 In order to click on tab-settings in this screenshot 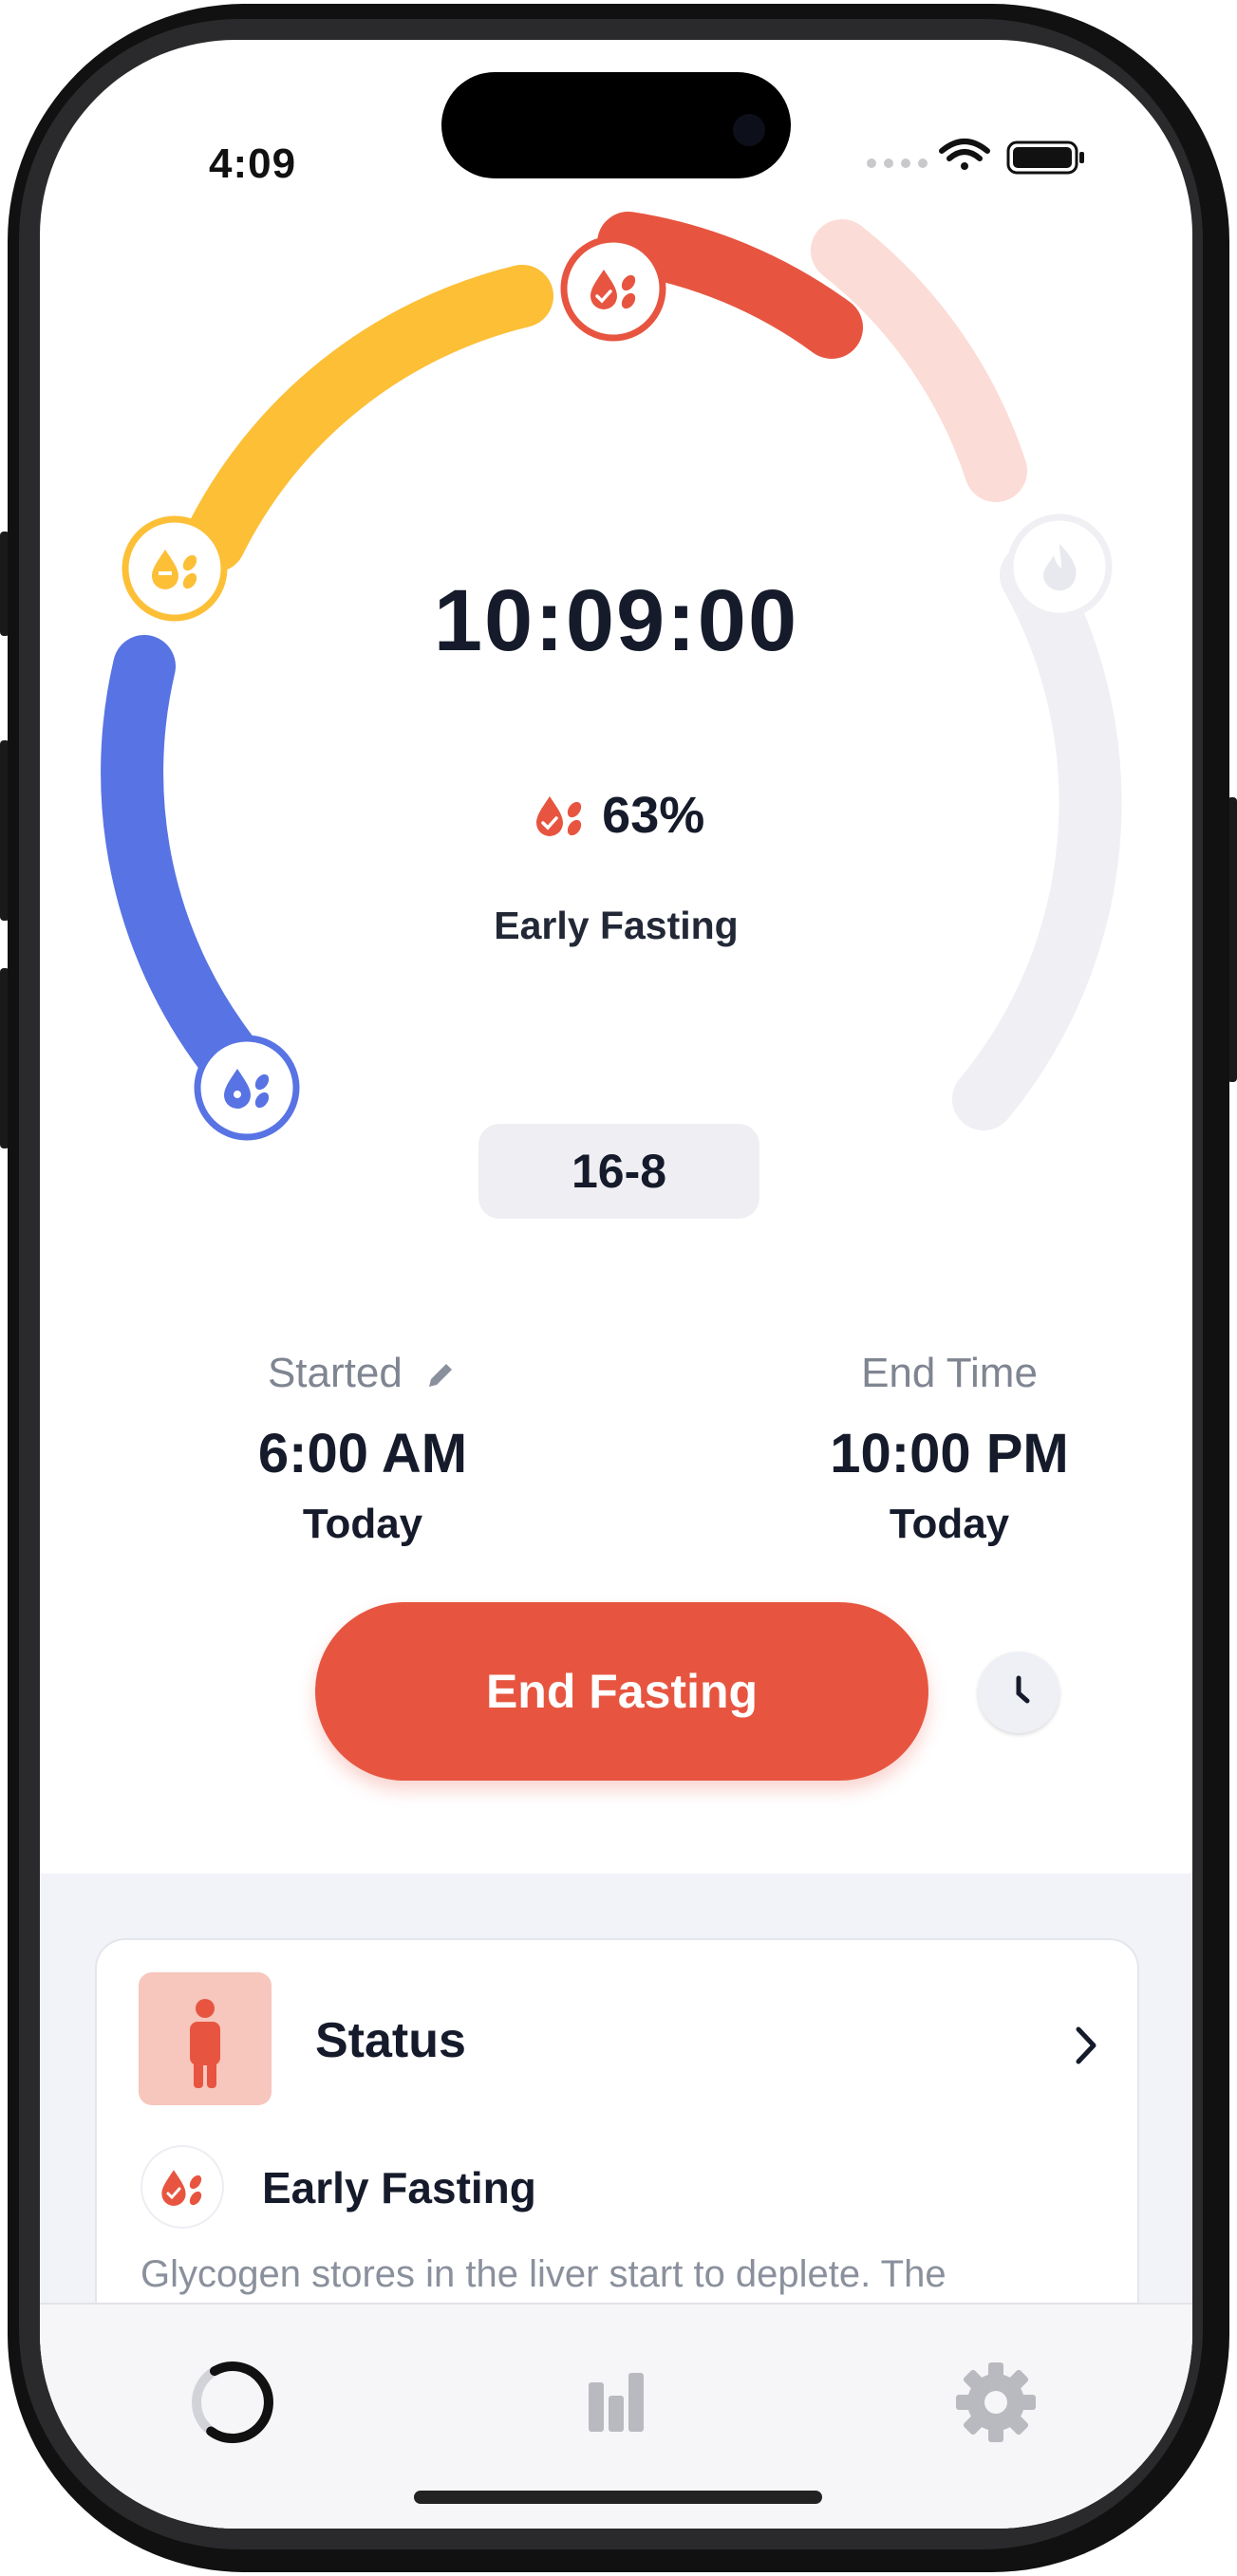, I will do `click(996, 2403)`.